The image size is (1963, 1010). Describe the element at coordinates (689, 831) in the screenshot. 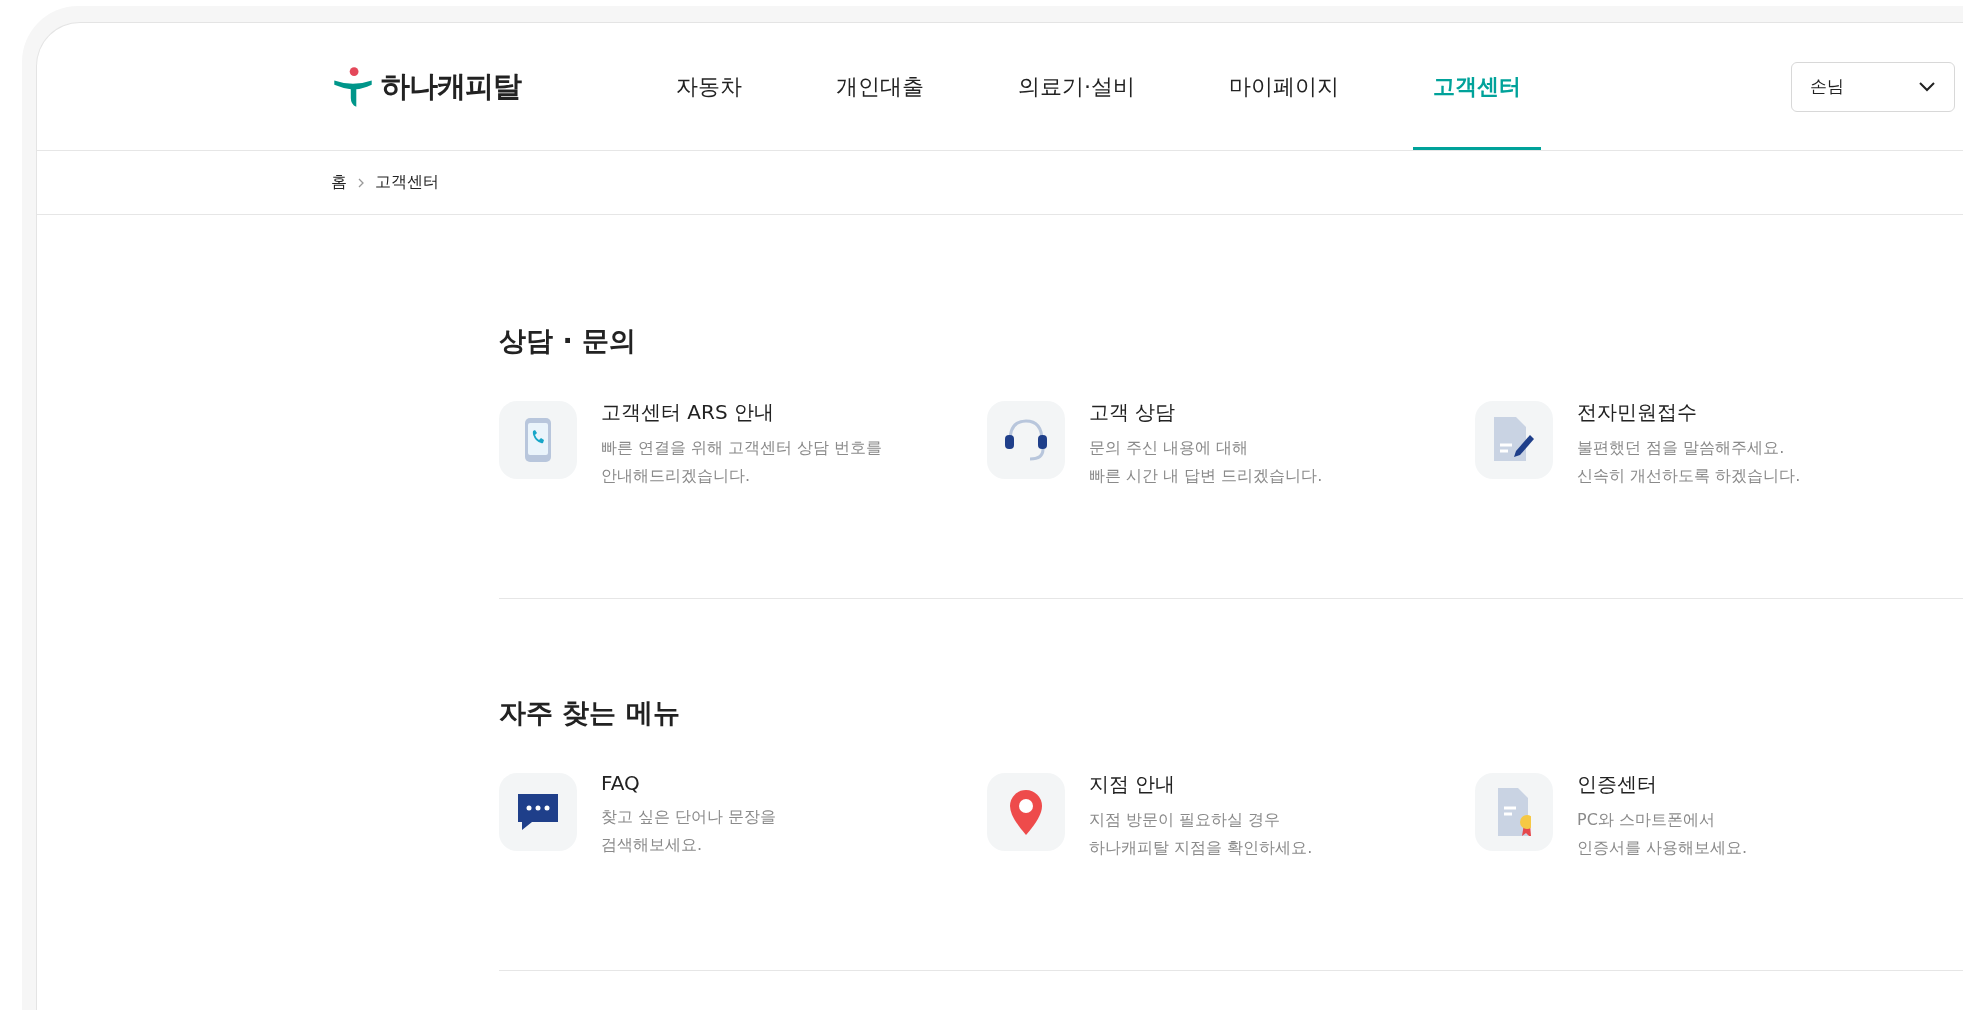

I see `menu-description: 찾고 싶은 단어나 문장을 검색해보세요.` at that location.